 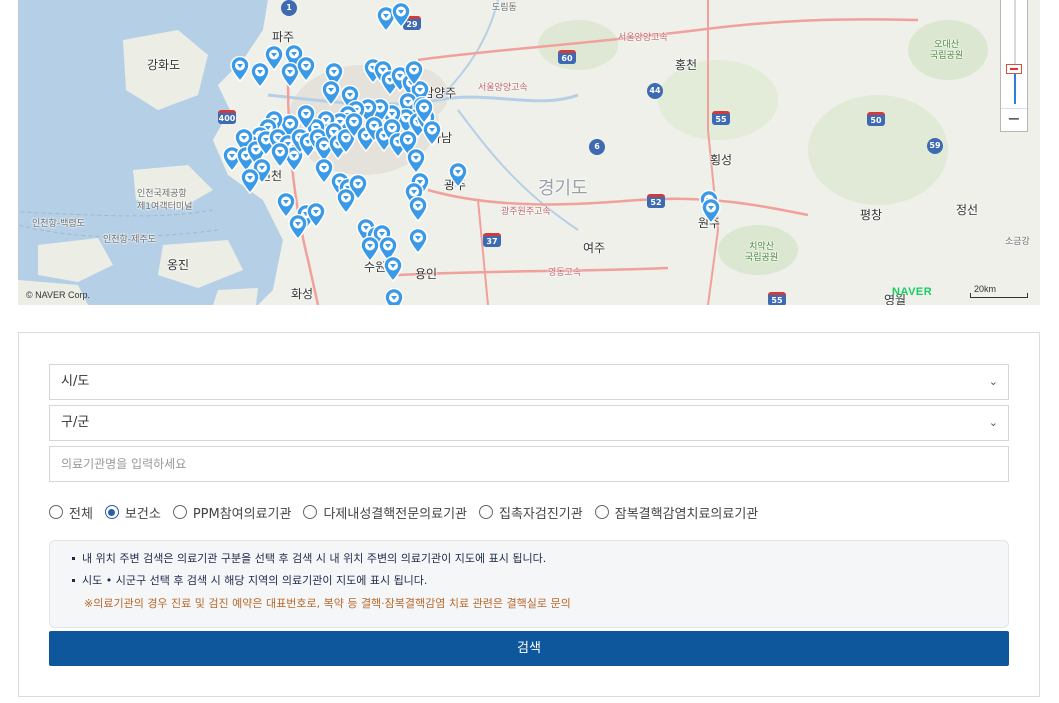 What do you see at coordinates (58, 295) in the screenshot?
I see `map-copyright: © NAVER Corp.` at bounding box center [58, 295].